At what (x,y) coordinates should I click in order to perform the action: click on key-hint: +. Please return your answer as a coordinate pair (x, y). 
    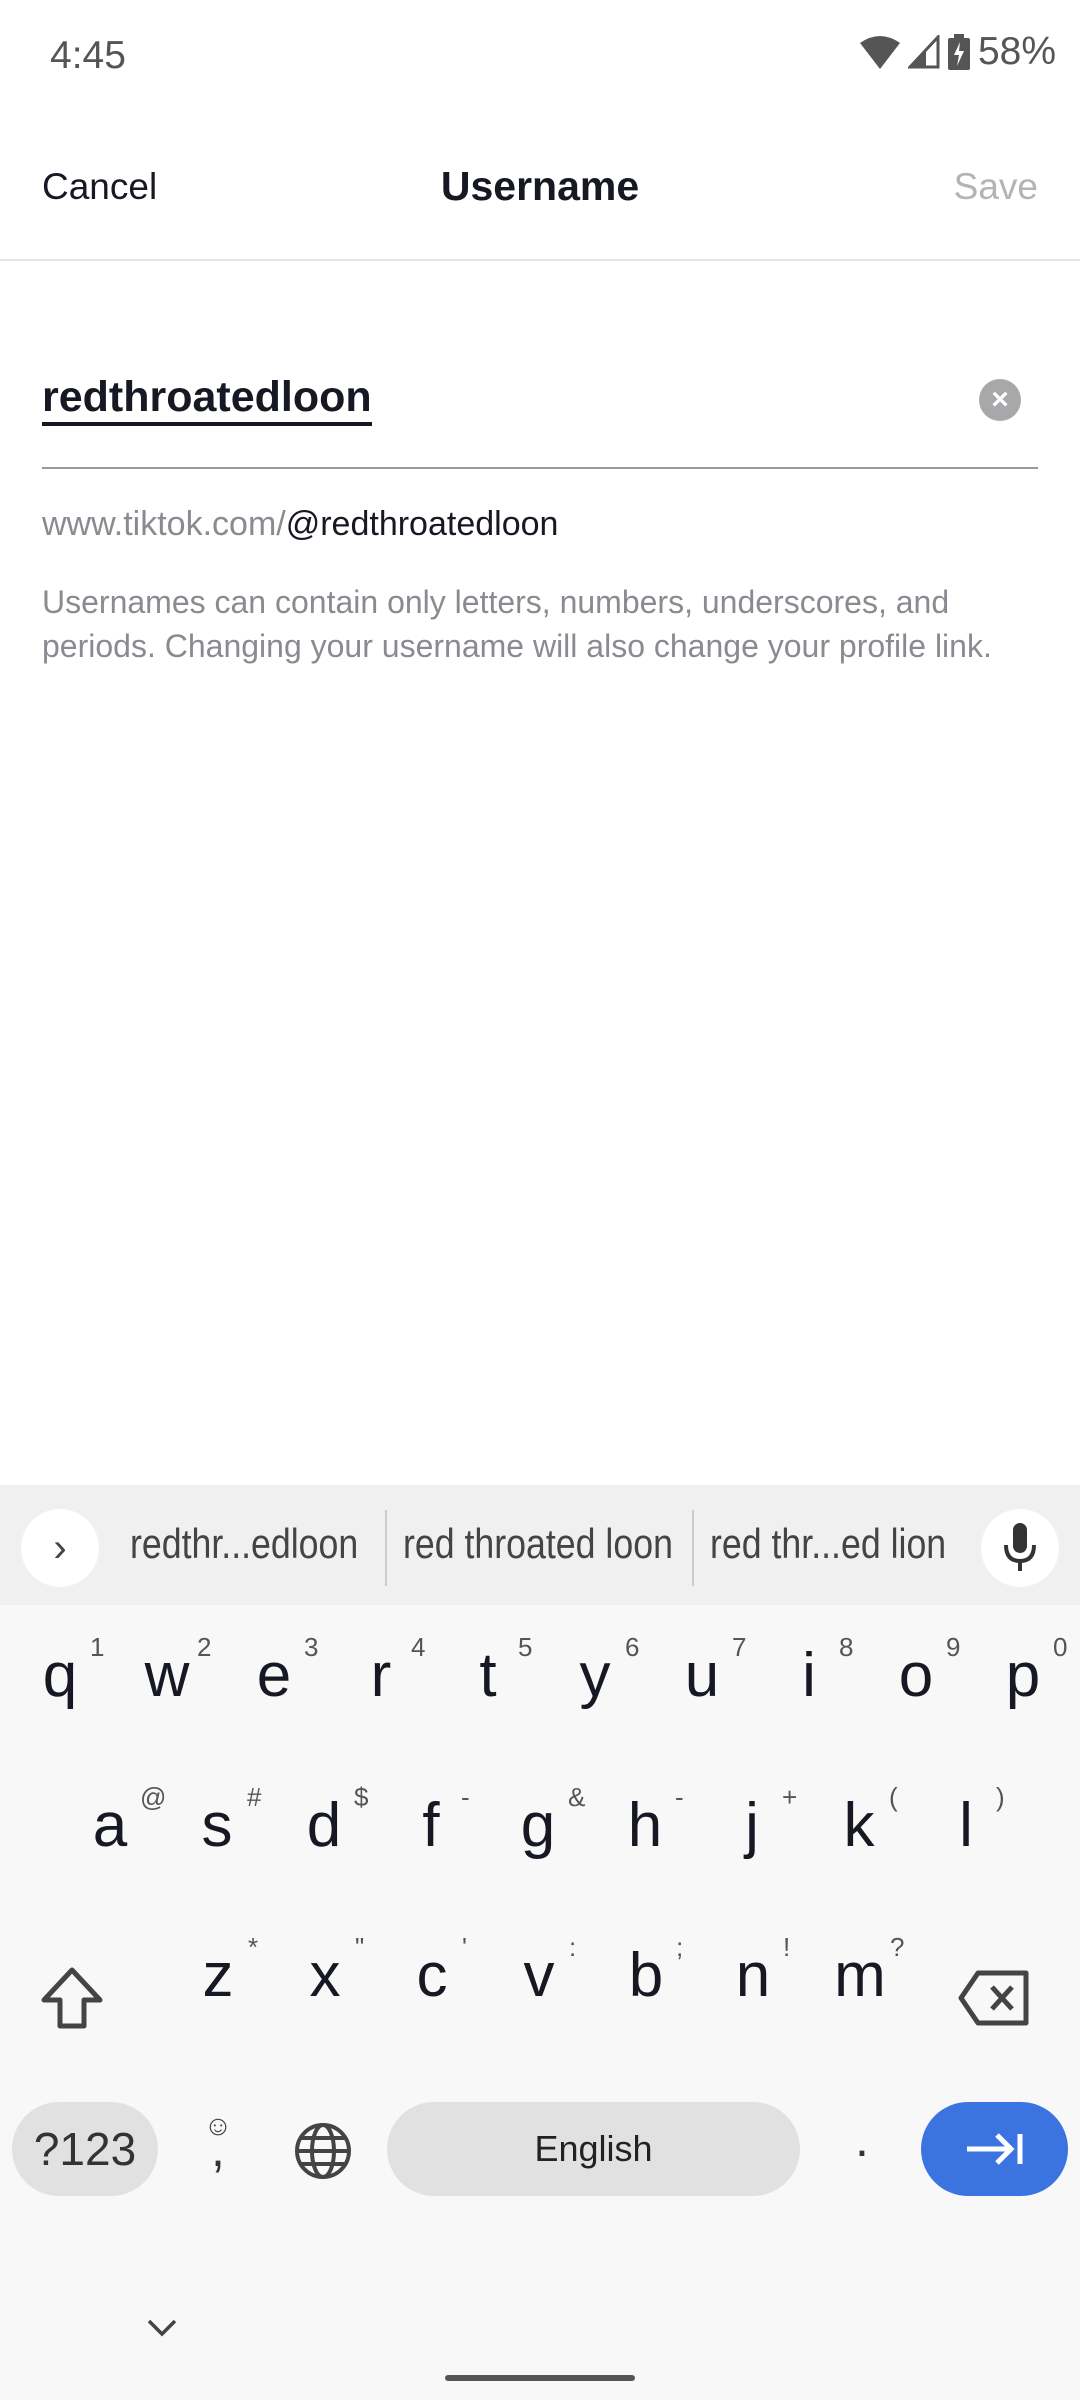
    Looking at the image, I should click on (790, 1797).